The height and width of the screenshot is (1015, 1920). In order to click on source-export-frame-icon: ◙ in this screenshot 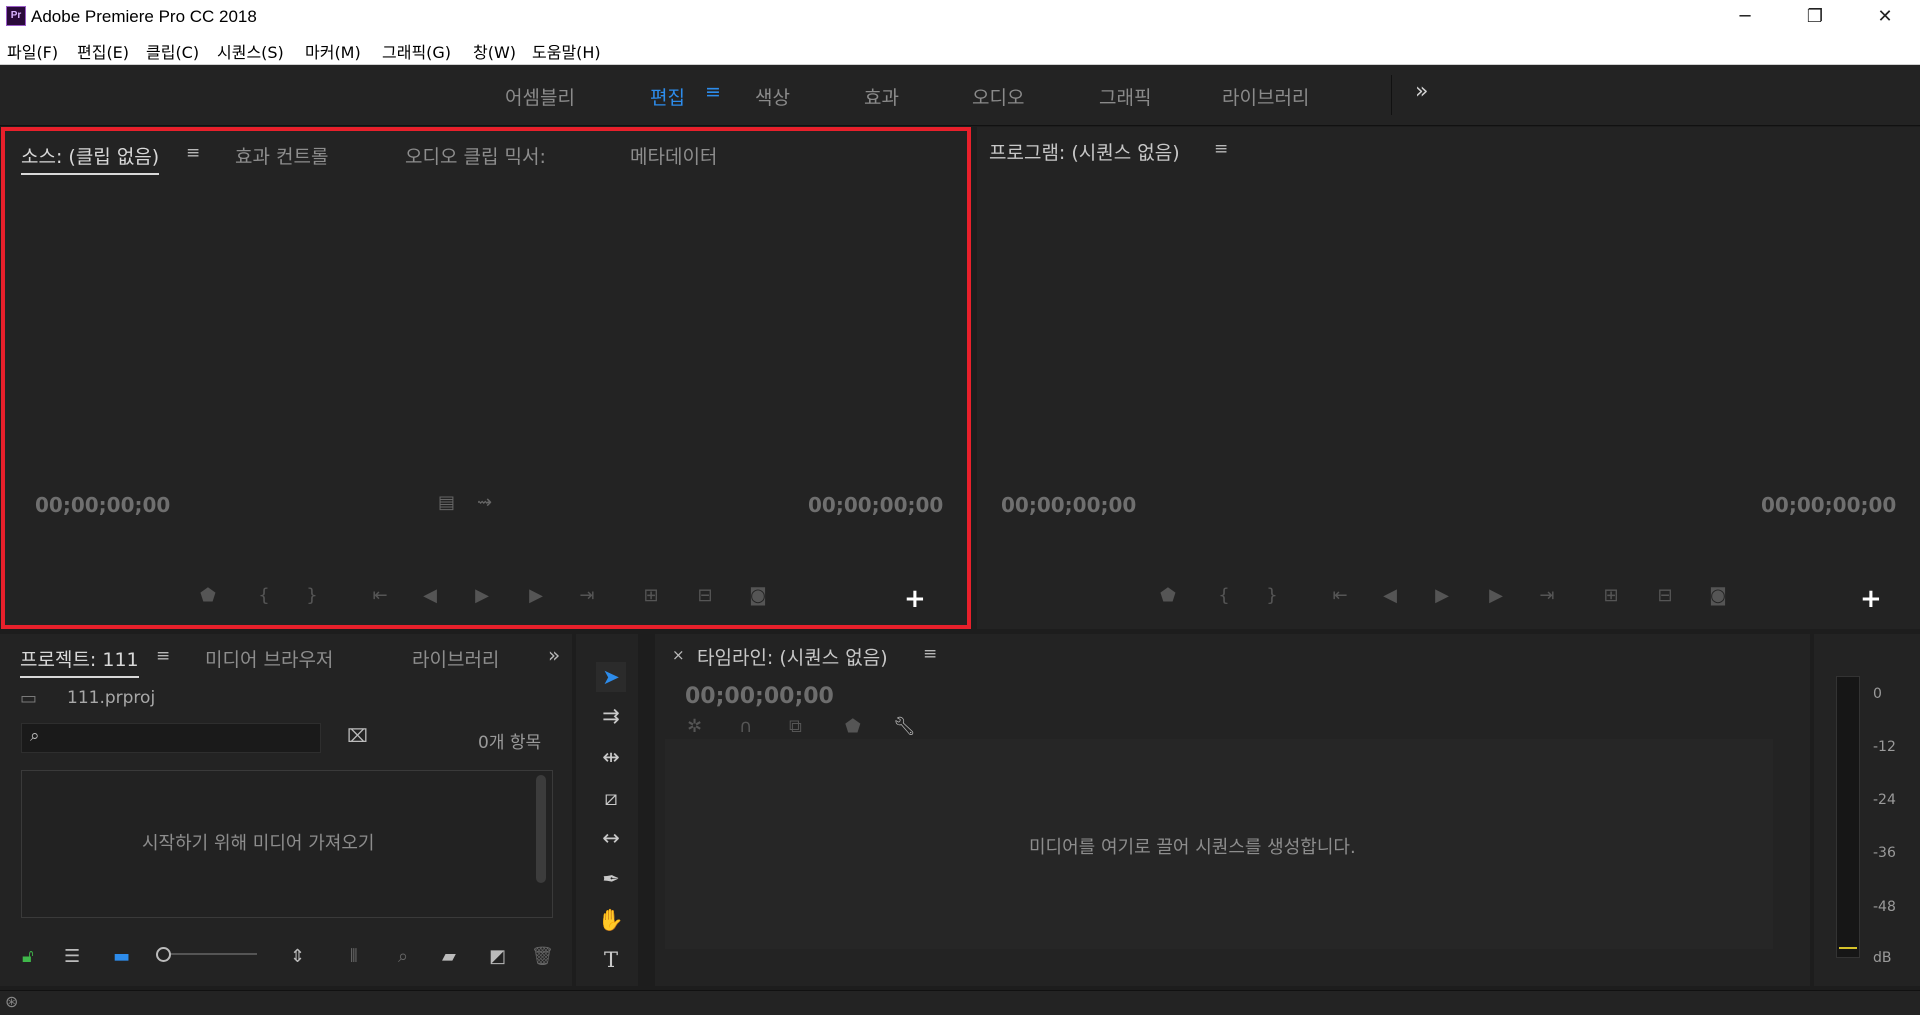, I will do `click(758, 595)`.